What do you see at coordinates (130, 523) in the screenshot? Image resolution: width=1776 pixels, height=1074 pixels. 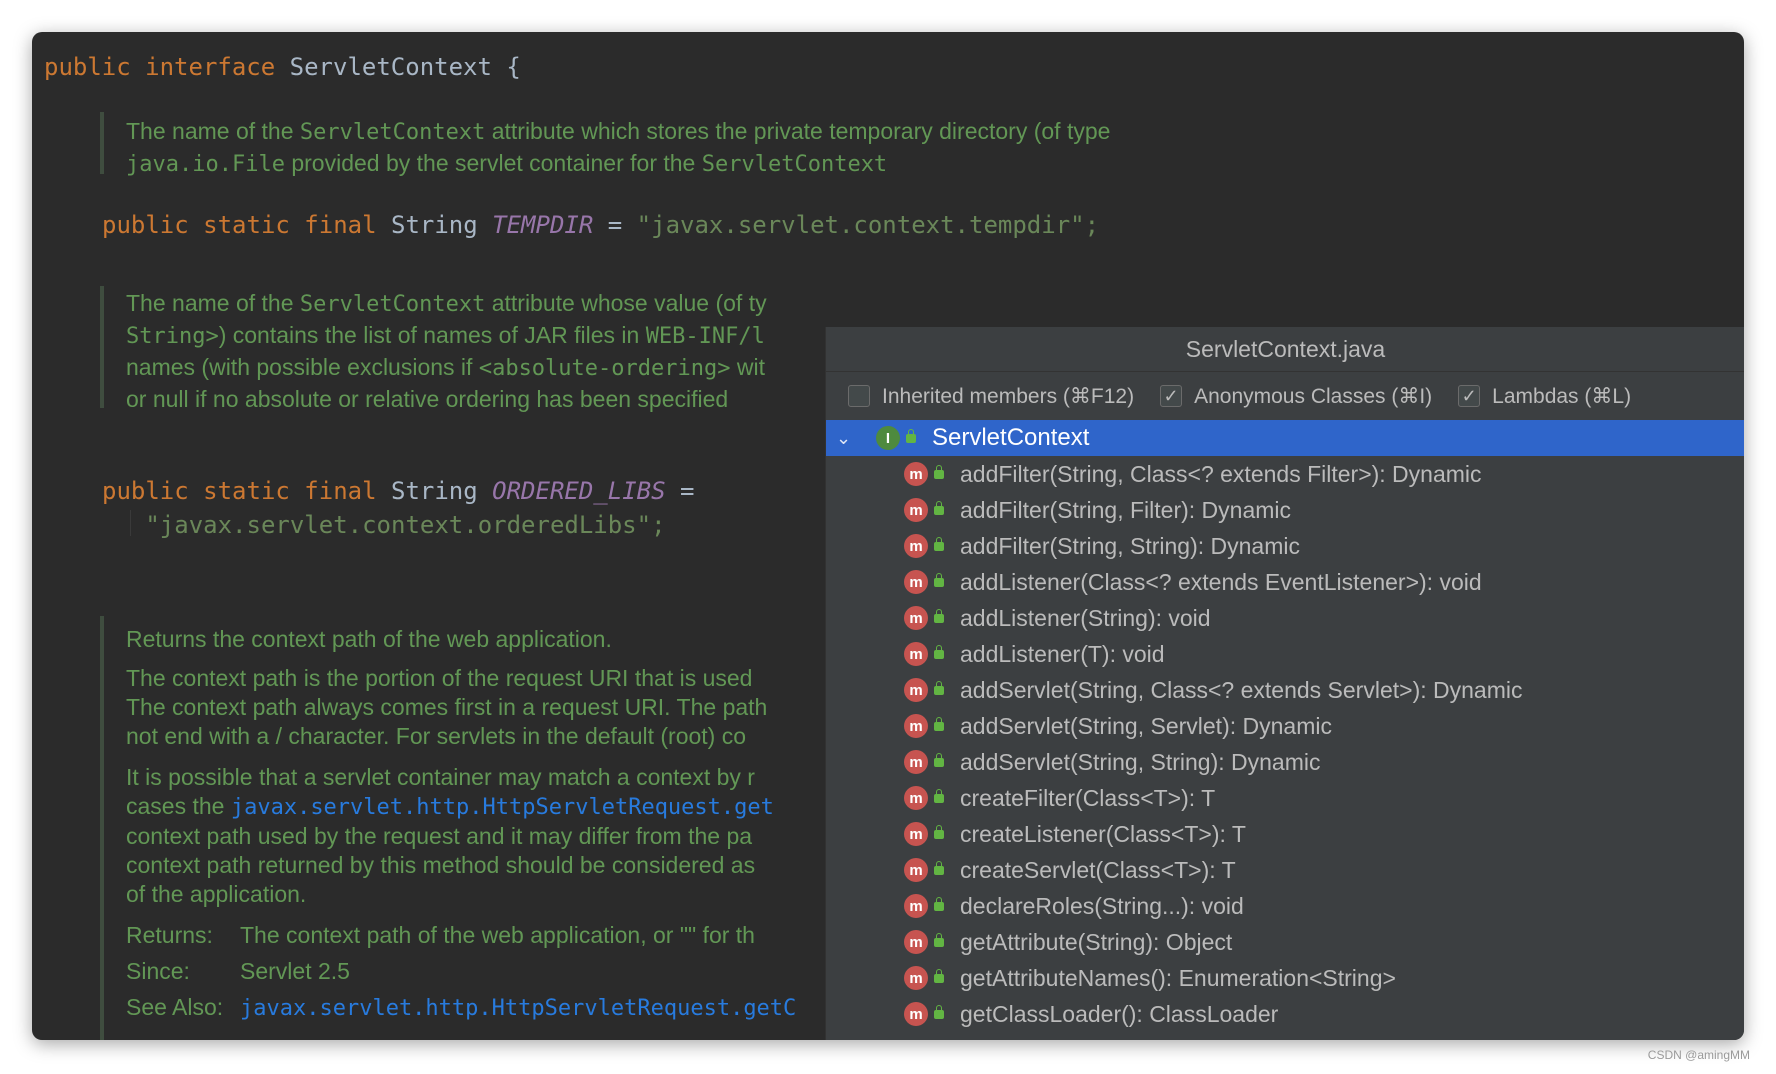 I see `indent-guide` at bounding box center [130, 523].